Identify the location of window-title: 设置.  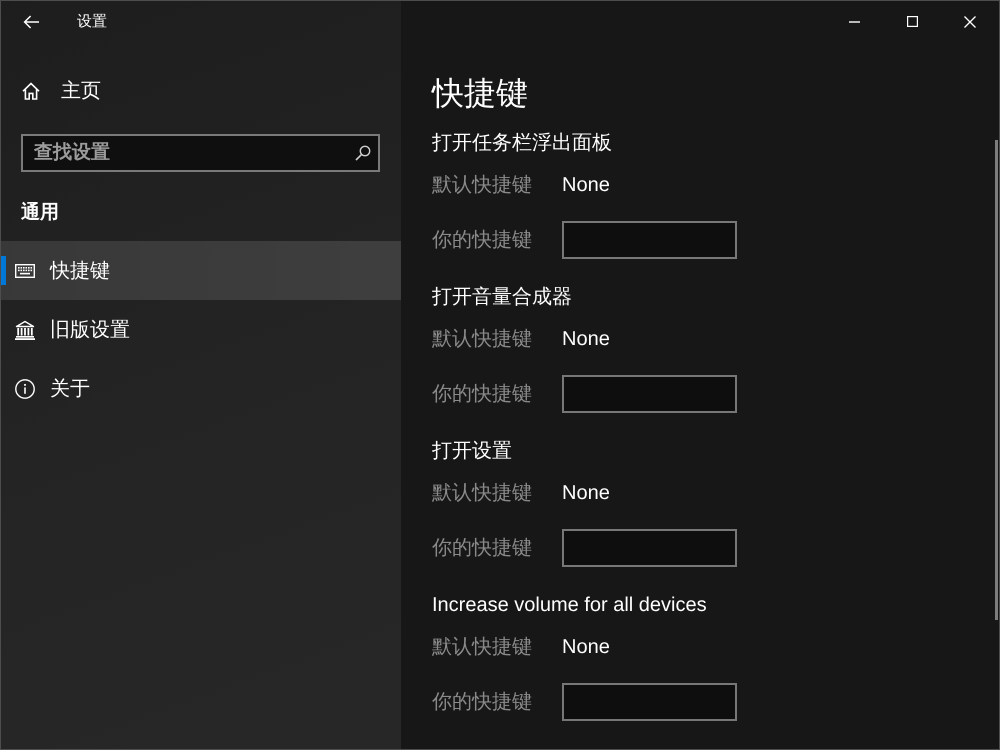
(92, 22).